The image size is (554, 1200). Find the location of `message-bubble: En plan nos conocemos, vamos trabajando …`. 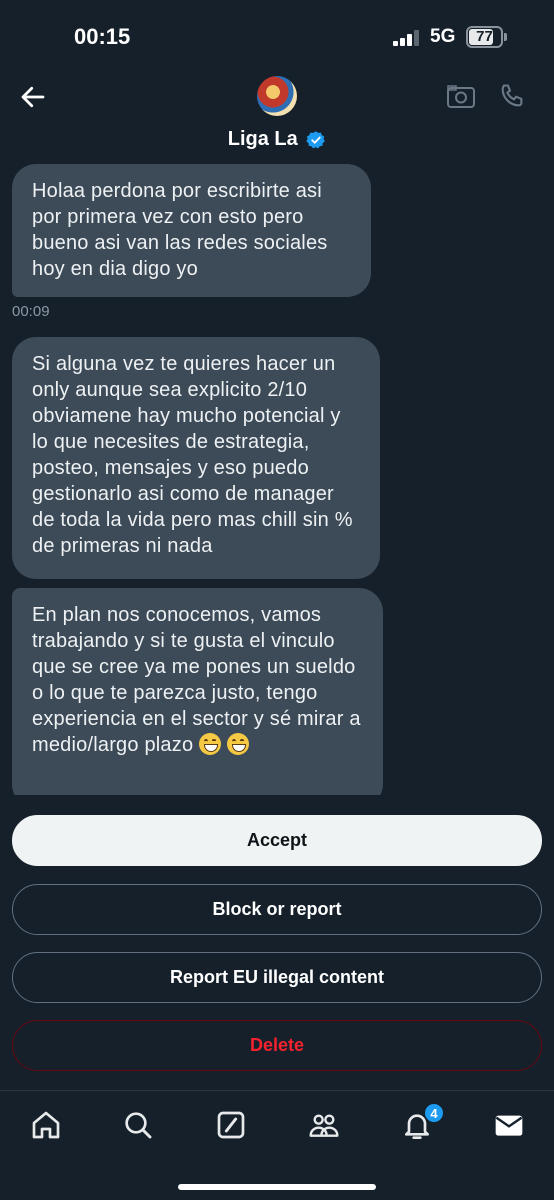

message-bubble: En plan nos conocemos, vamos trabajando … is located at coordinates (197, 691).